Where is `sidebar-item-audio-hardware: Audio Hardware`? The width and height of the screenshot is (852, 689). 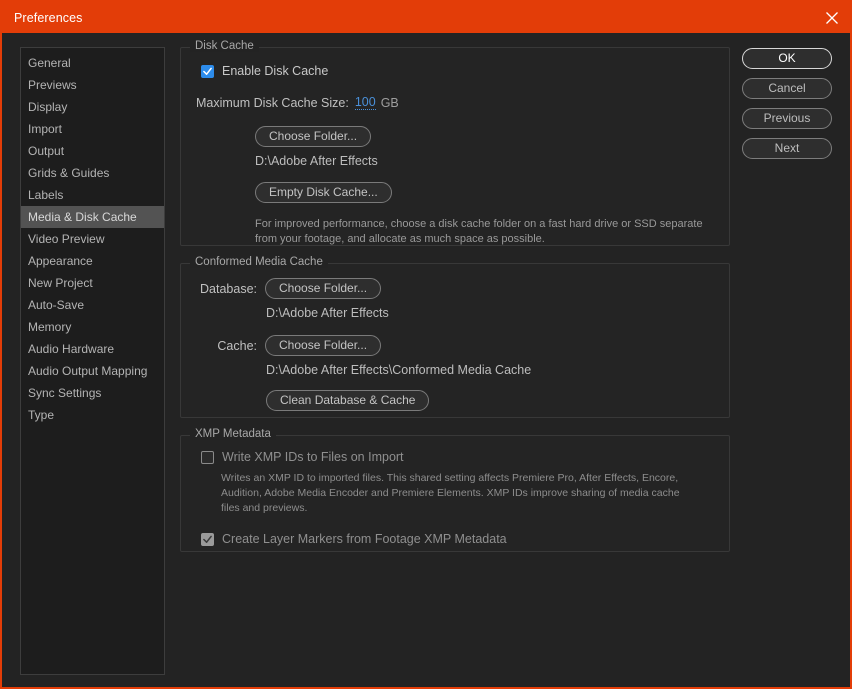
sidebar-item-audio-hardware: Audio Hardware is located at coordinates (92, 349).